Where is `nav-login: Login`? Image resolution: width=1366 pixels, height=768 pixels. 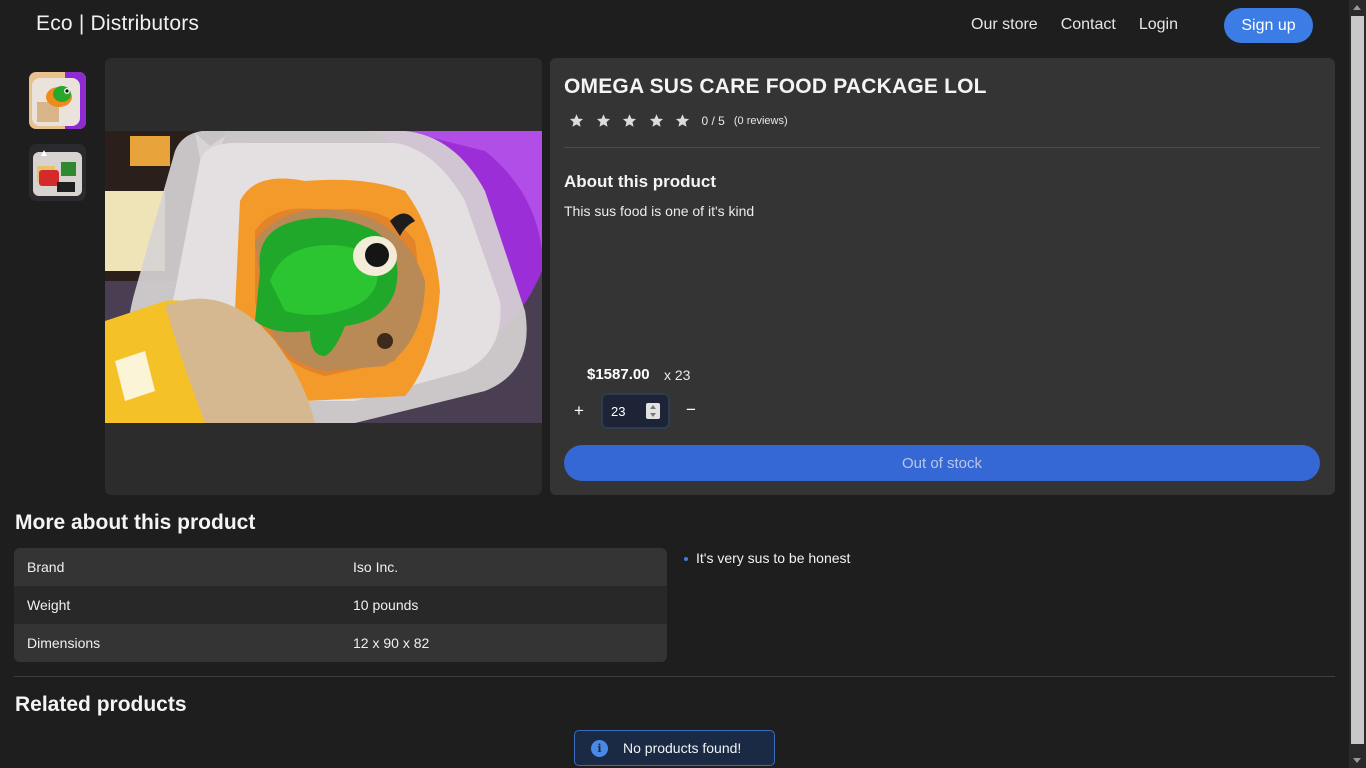
nav-login: Login is located at coordinates (1158, 25).